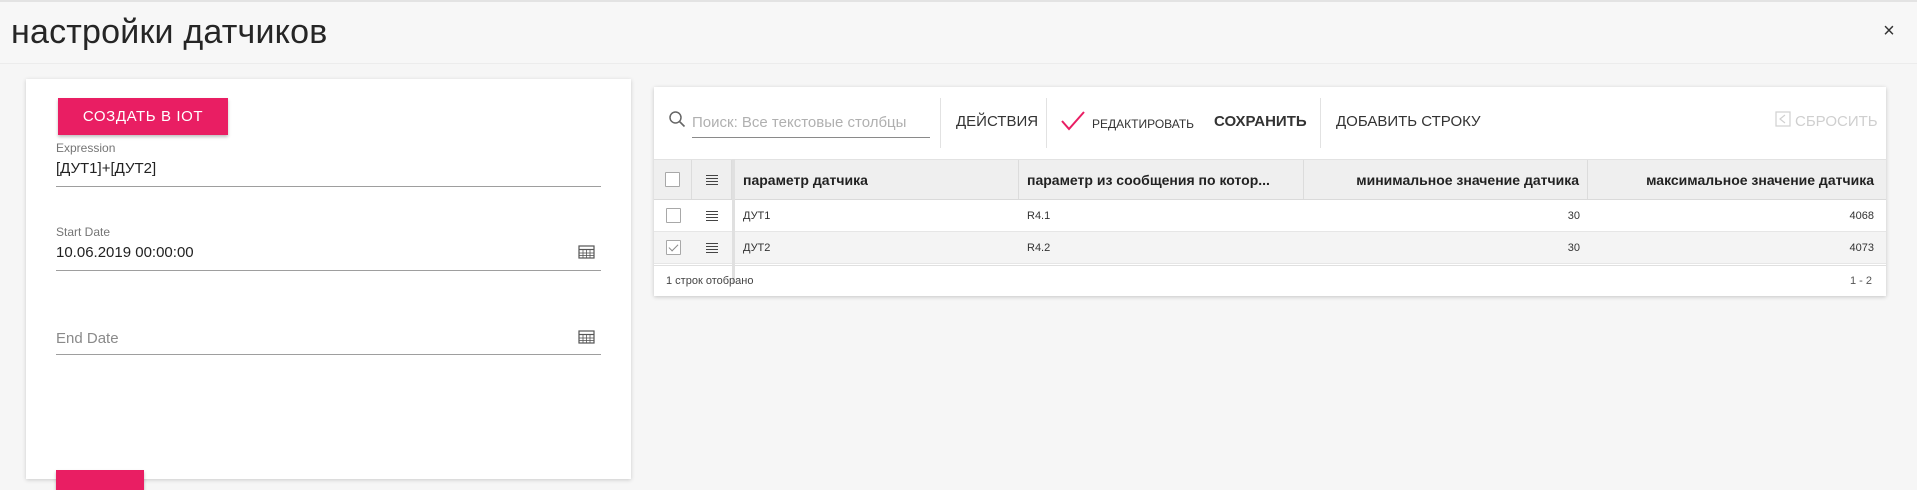 This screenshot has width=1917, height=490. Describe the element at coordinates (1735, 247) in the screenshot. I see `max-value-cell: 4073` at that location.